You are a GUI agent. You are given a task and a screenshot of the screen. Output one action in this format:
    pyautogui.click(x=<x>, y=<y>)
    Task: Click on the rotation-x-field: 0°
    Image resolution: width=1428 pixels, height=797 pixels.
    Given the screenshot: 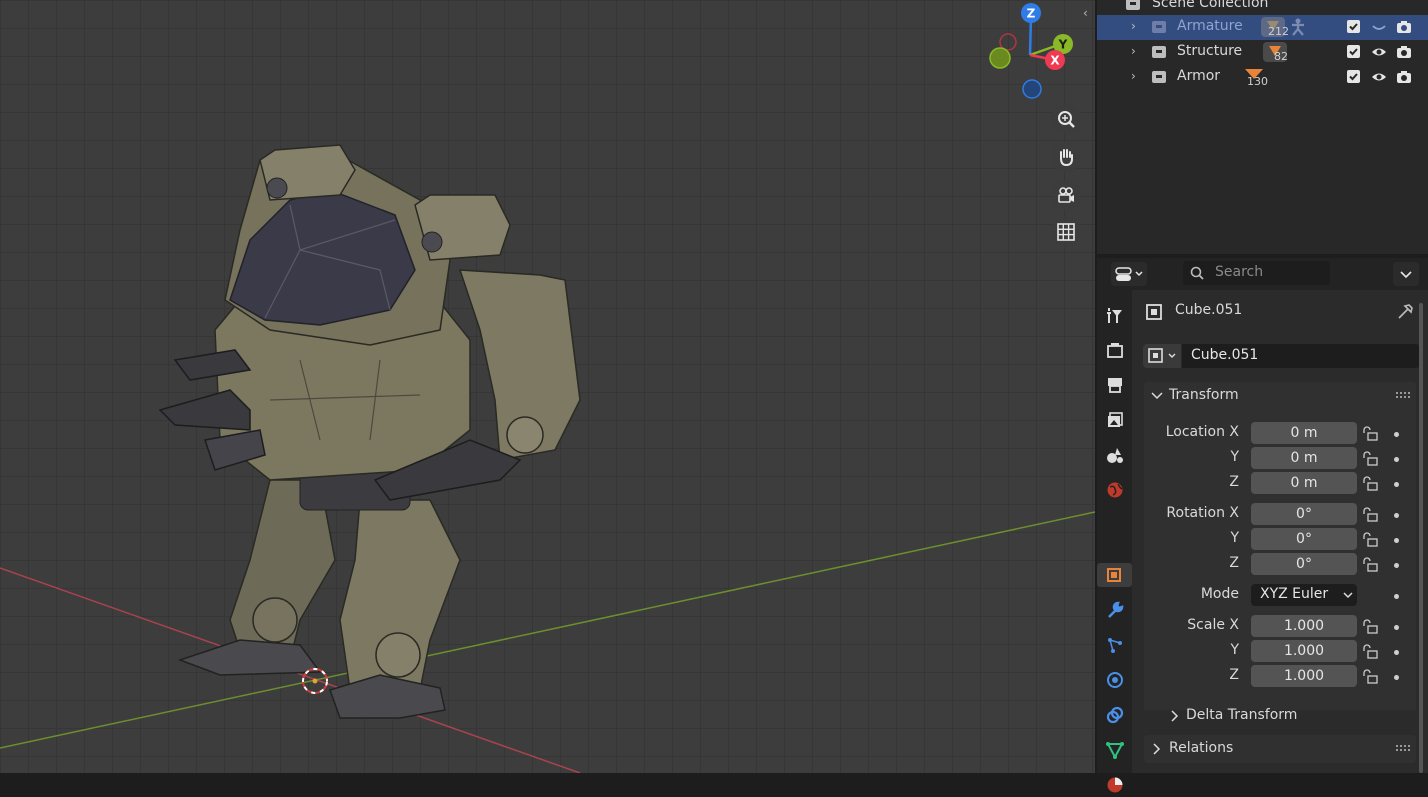 What is the action you would take?
    pyautogui.click(x=1304, y=514)
    